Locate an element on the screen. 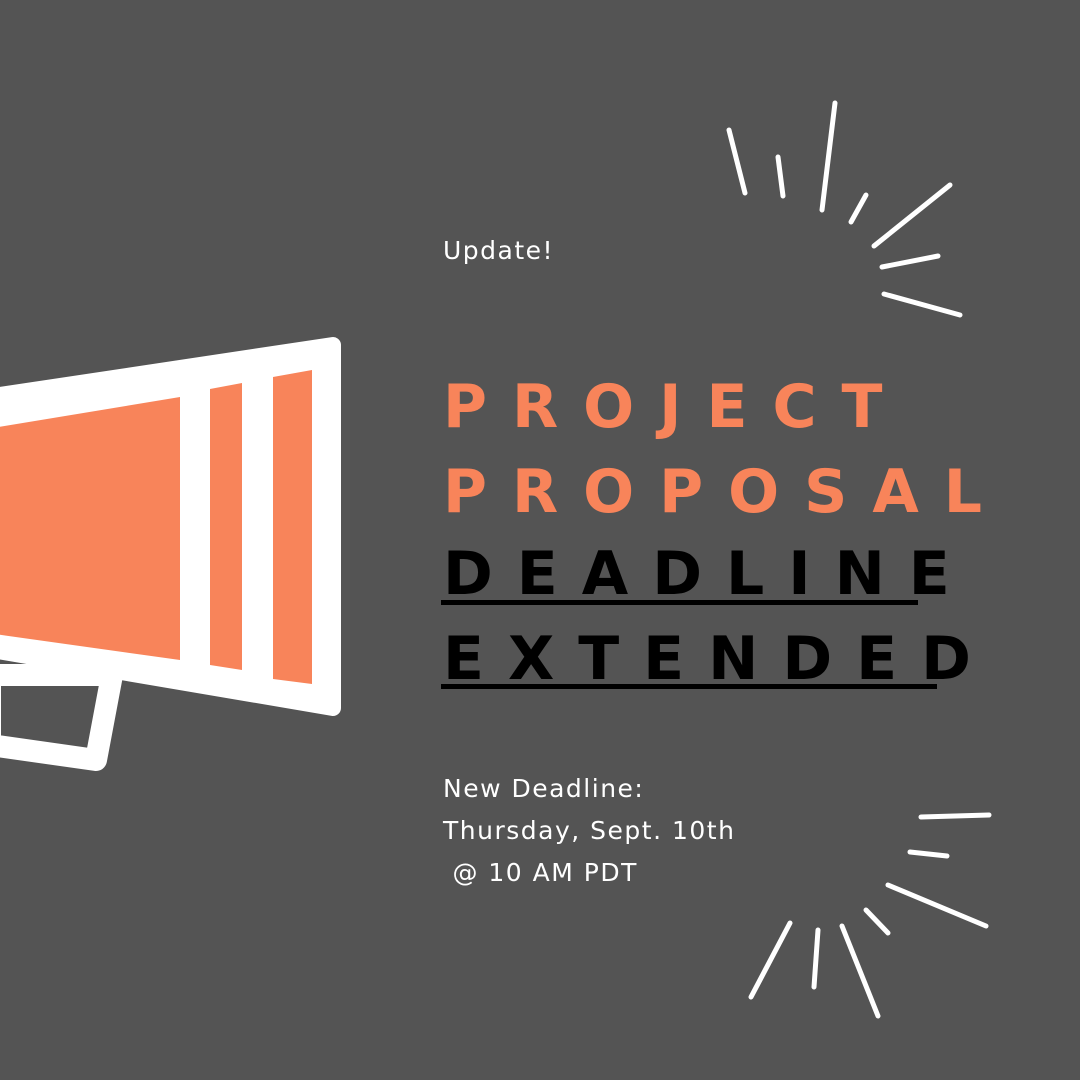  underline-deadline is located at coordinates (679, 602).